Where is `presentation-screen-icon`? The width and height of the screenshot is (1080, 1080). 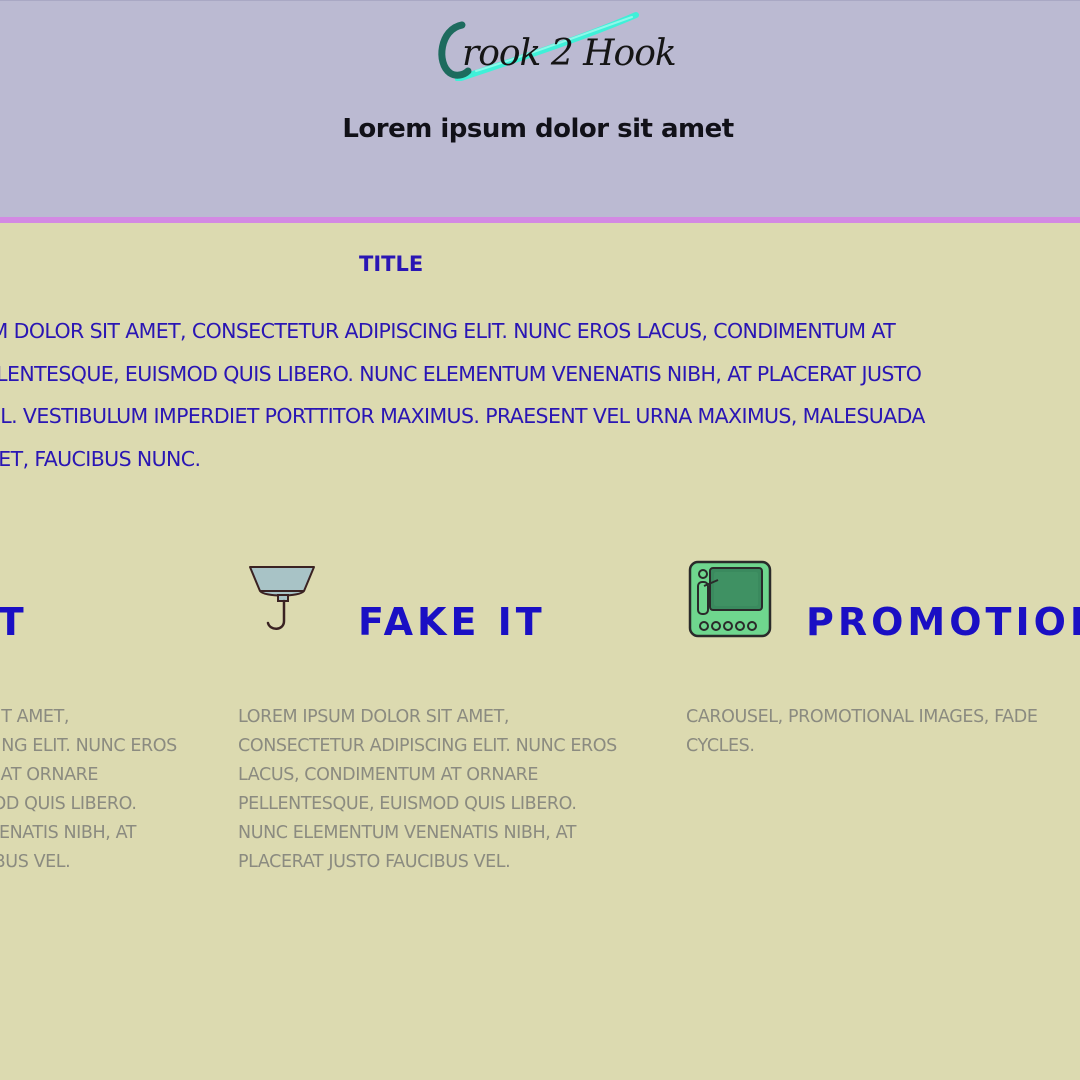 presentation-screen-icon is located at coordinates (730, 601).